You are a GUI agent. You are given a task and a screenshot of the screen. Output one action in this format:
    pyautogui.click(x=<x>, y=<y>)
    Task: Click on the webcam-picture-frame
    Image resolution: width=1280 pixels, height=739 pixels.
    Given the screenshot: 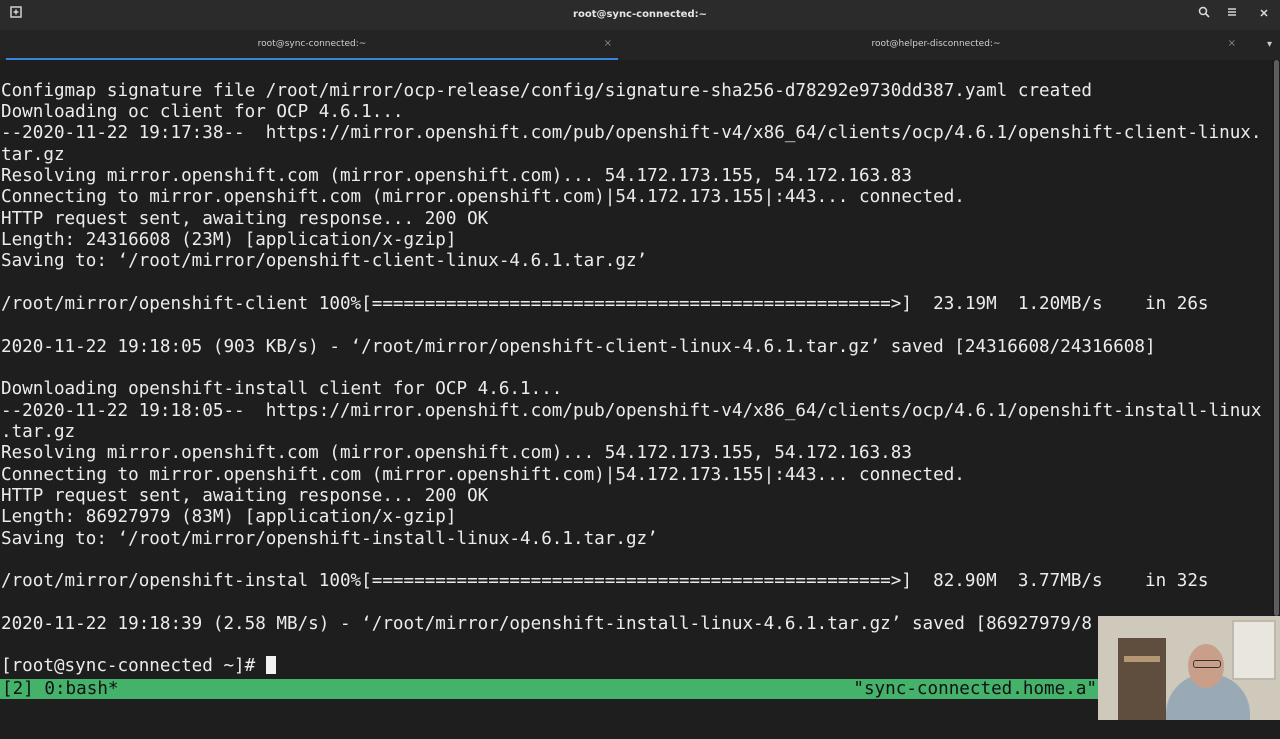 What is the action you would take?
    pyautogui.click(x=1254, y=650)
    